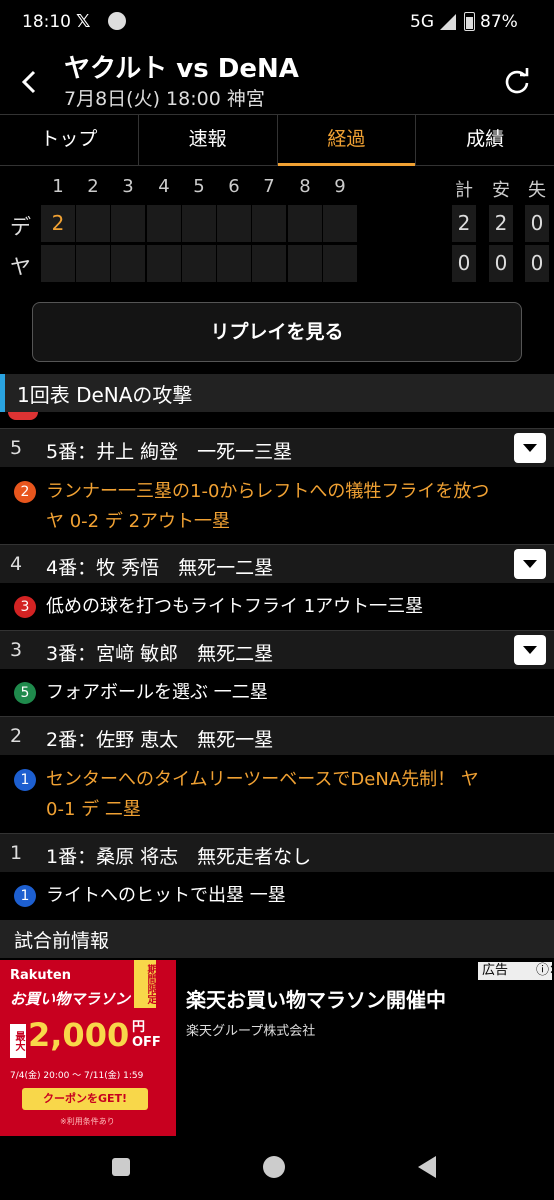 The width and height of the screenshot is (554, 1200). I want to click on batting-order: 2, so click(16, 736).